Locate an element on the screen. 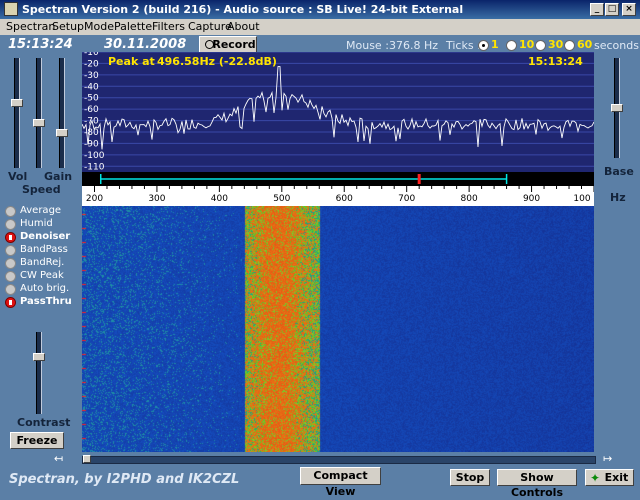 The width and height of the screenshot is (640, 500). freeze-button: Freeze is located at coordinates (37, 440).